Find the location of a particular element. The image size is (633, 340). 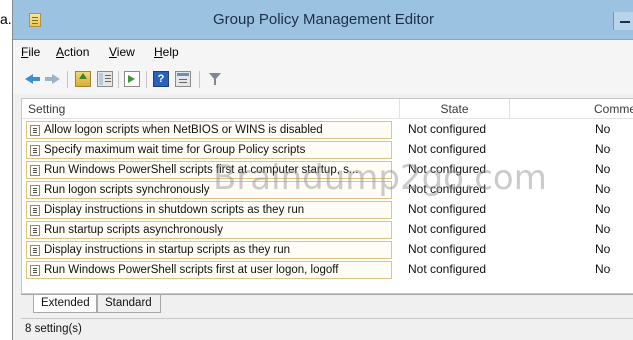

setting-name: Run logon scripts synchronously is located at coordinates (127, 190).